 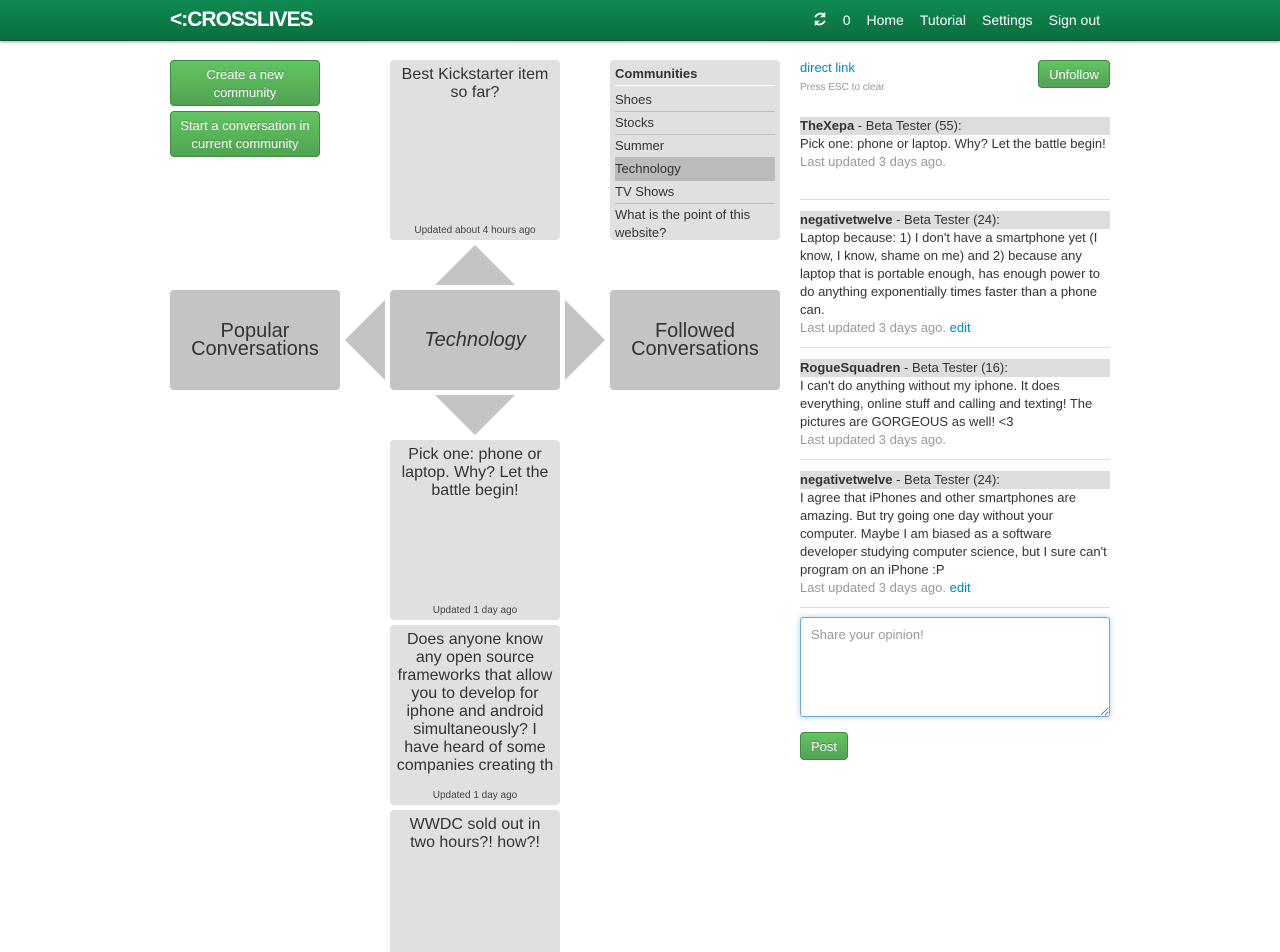 I want to click on community-item-technology: Technology, so click(x=695, y=169).